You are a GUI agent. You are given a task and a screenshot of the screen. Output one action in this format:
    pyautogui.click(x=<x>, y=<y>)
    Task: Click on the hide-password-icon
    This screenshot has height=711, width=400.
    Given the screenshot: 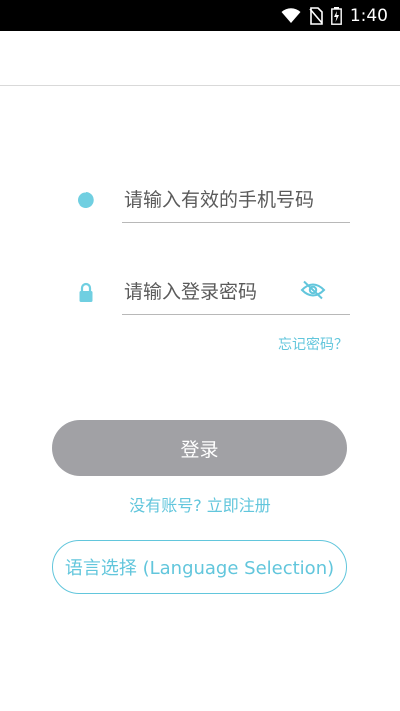 What is the action you would take?
    pyautogui.click(x=313, y=290)
    